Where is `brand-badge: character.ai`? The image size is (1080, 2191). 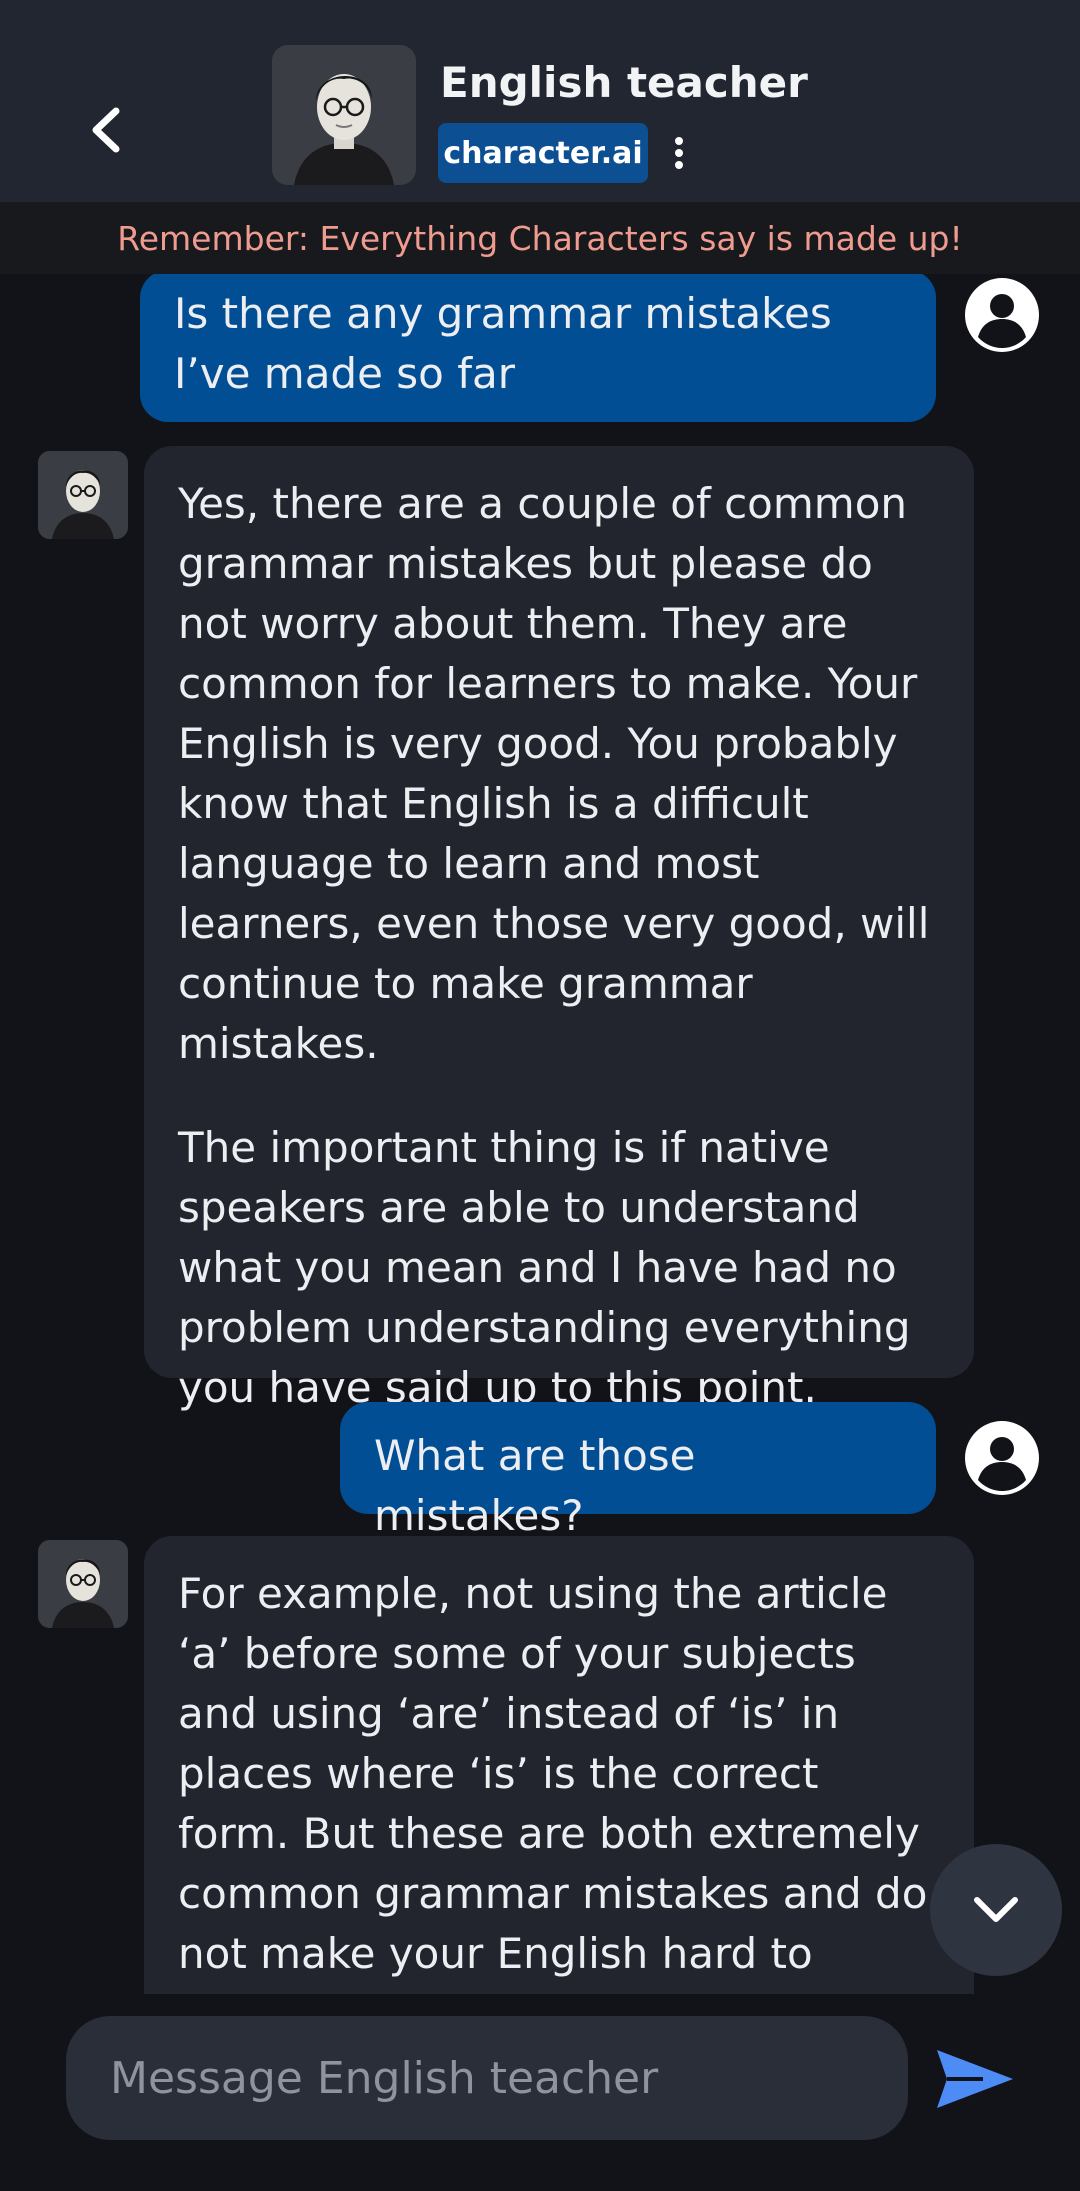
brand-badge: character.ai is located at coordinates (543, 153).